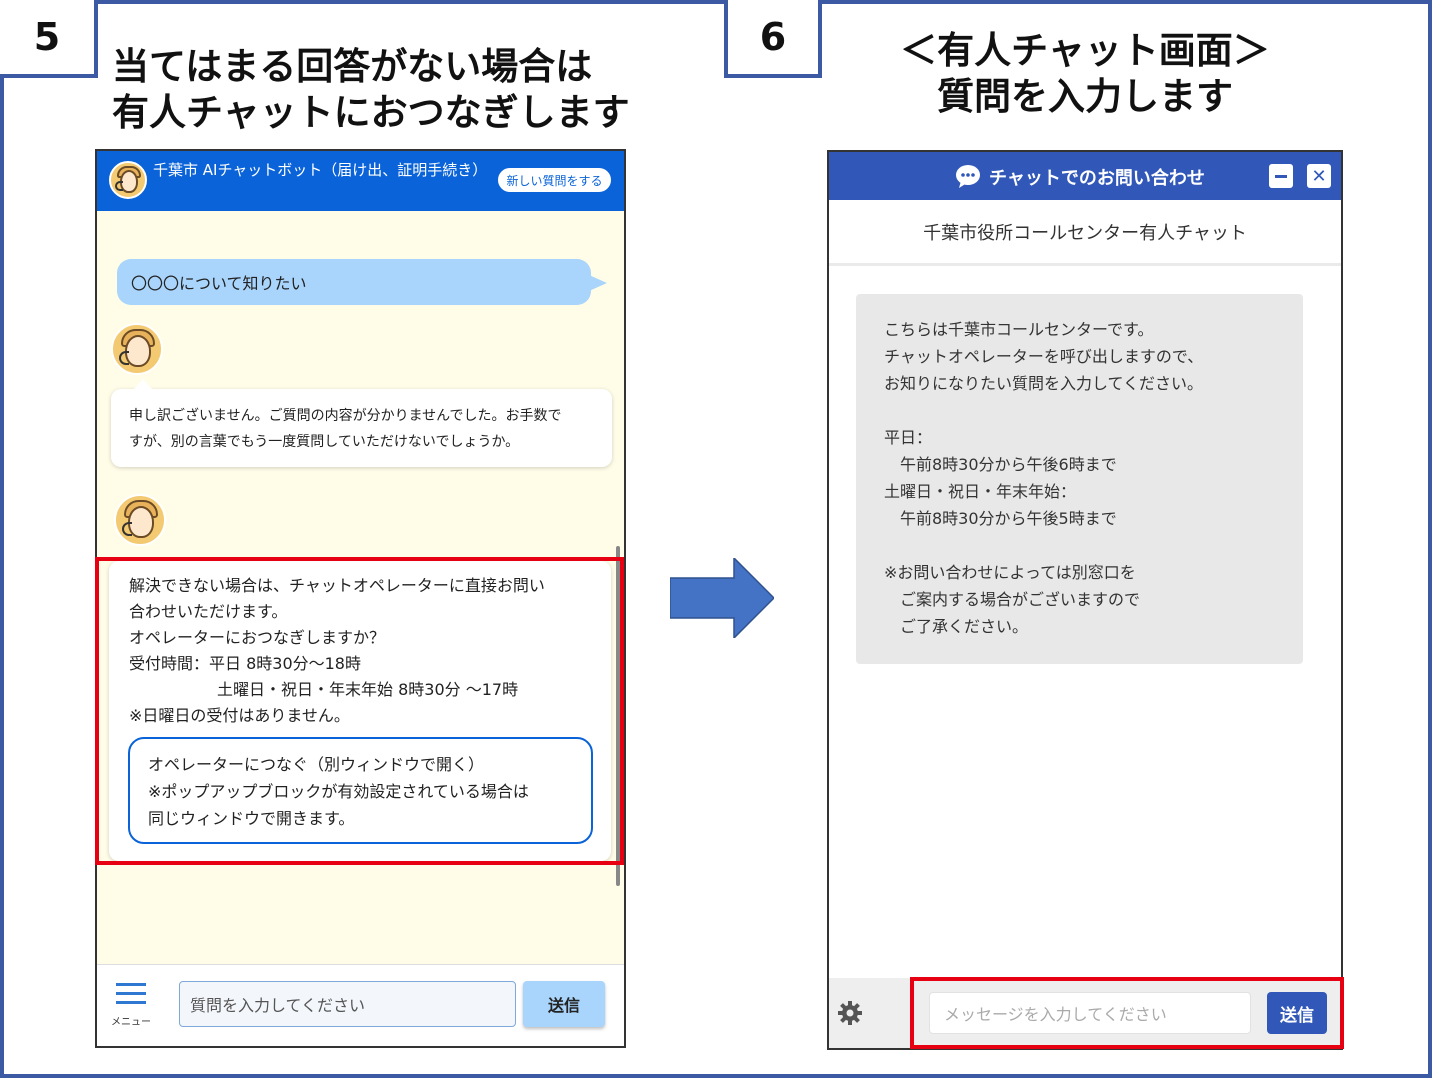  Describe the element at coordinates (1319, 176) in the screenshot. I see `close-button: ✕` at that location.